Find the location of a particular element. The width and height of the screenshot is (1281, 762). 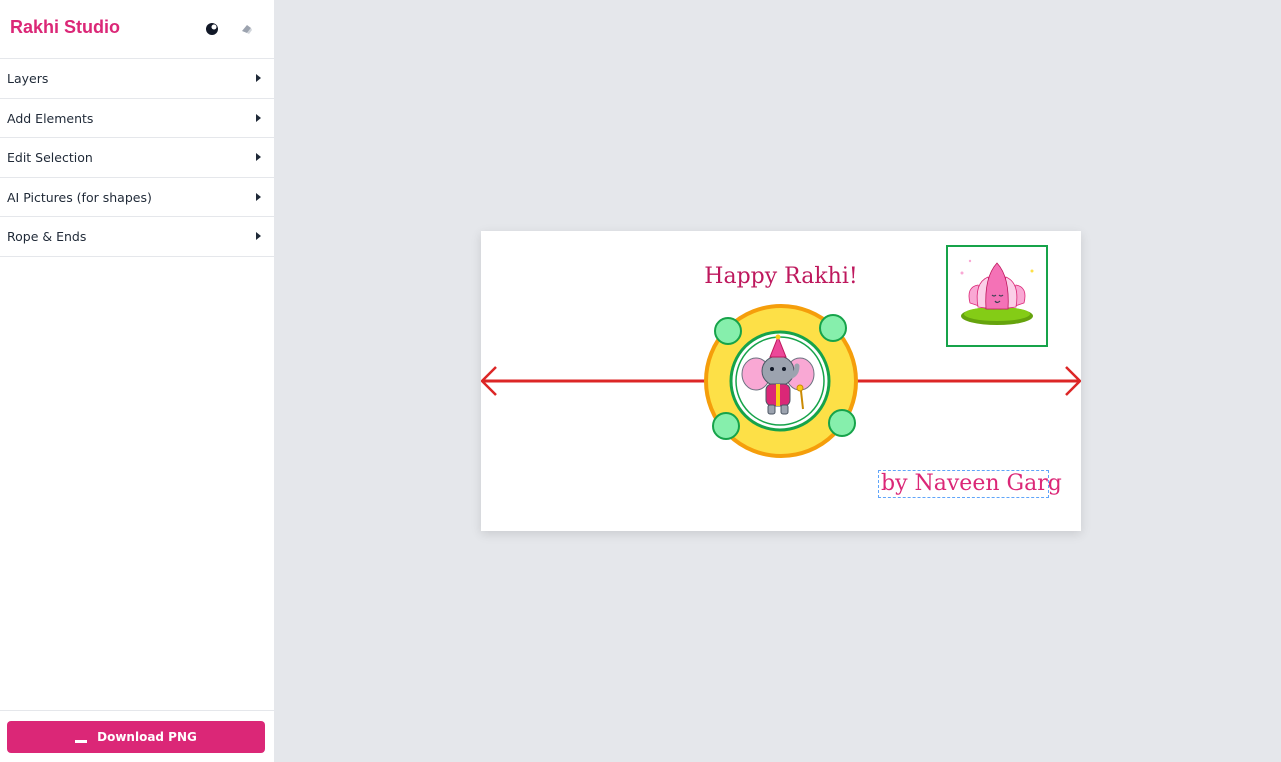

sidebar-item-ai-pictures: AI Pictures (for shapes) is located at coordinates (137, 197).